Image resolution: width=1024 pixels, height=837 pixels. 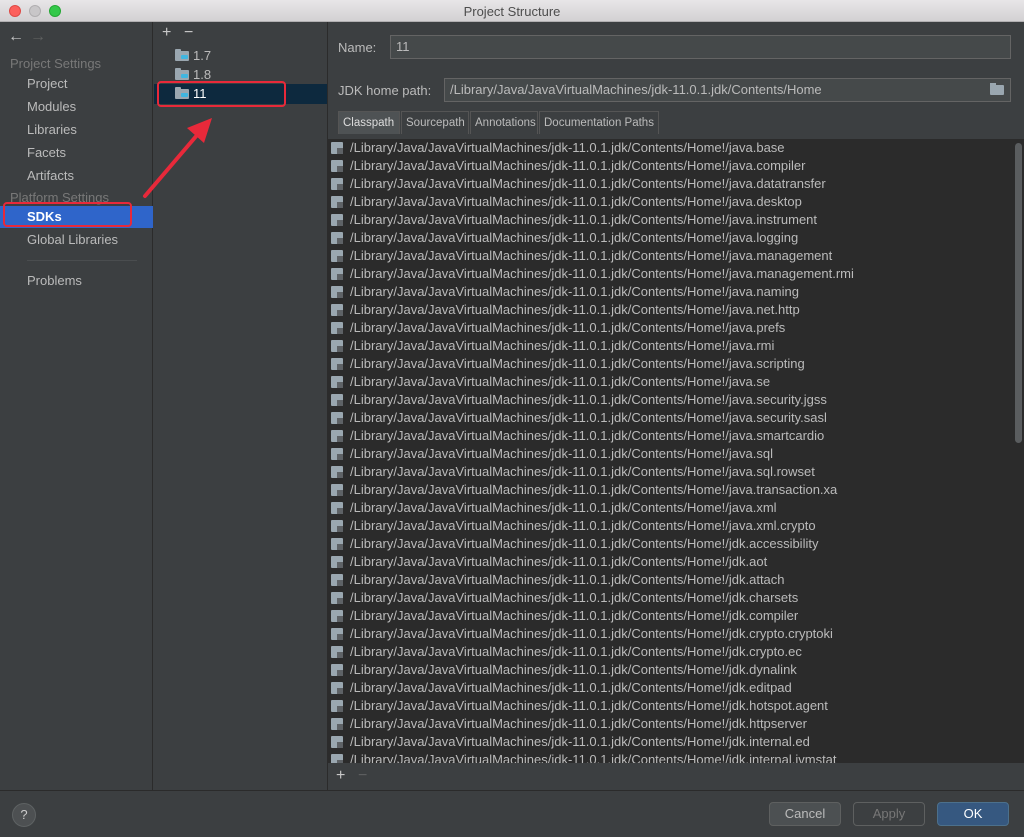 I want to click on arrow-right-icon: →, so click(x=41, y=37).